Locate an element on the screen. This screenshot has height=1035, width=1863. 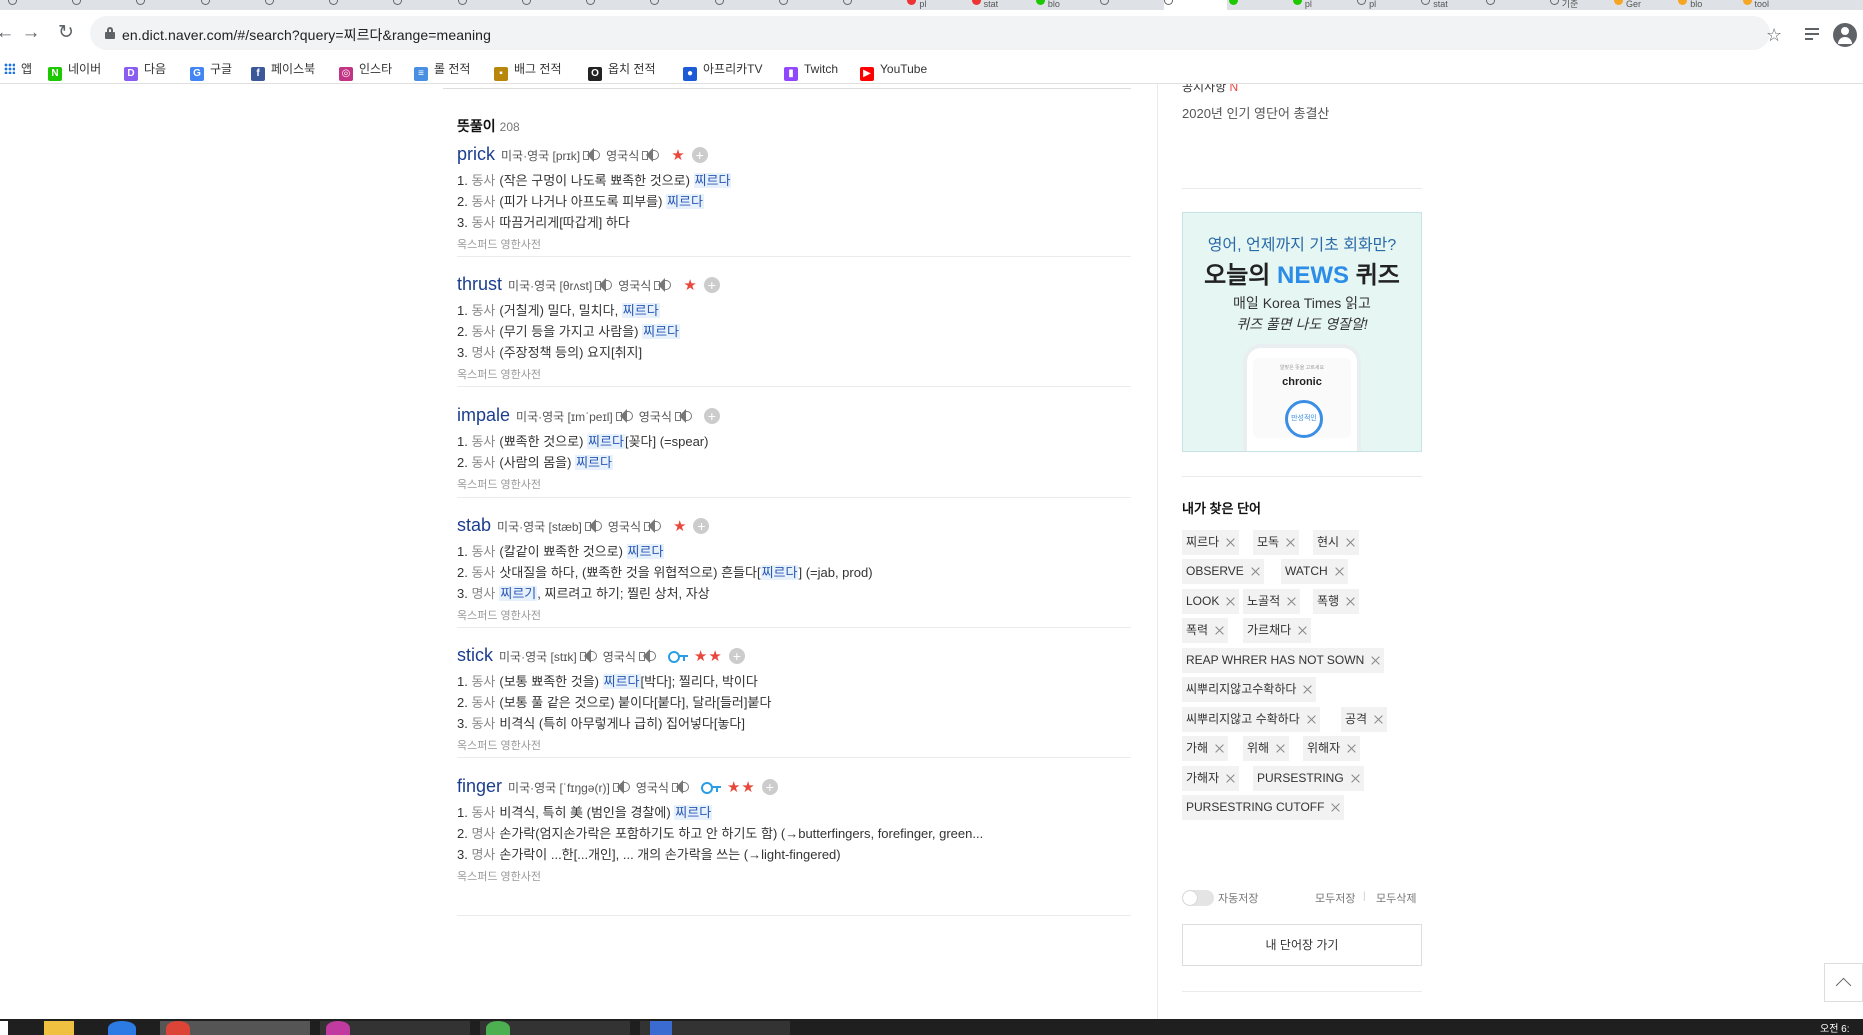
word-chip: 공격 is located at coordinates (1364, 719).